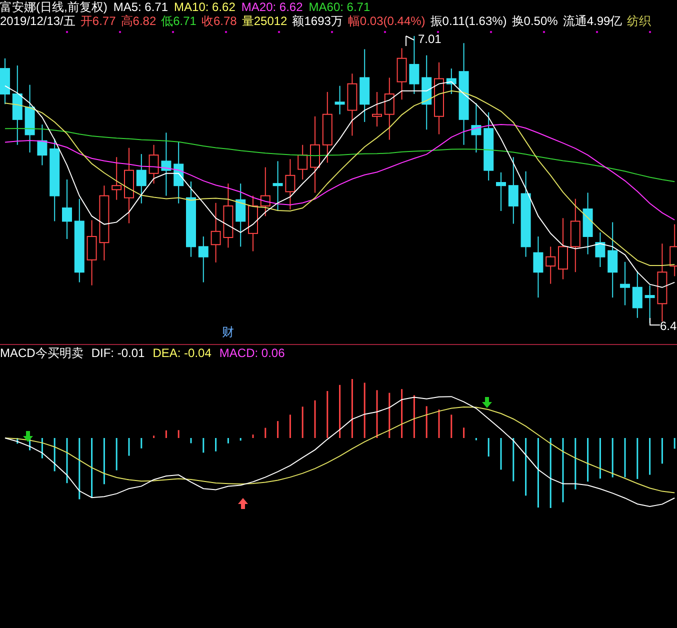  What do you see at coordinates (178, 21) in the screenshot?
I see `quote-value: 低6.71` at bounding box center [178, 21].